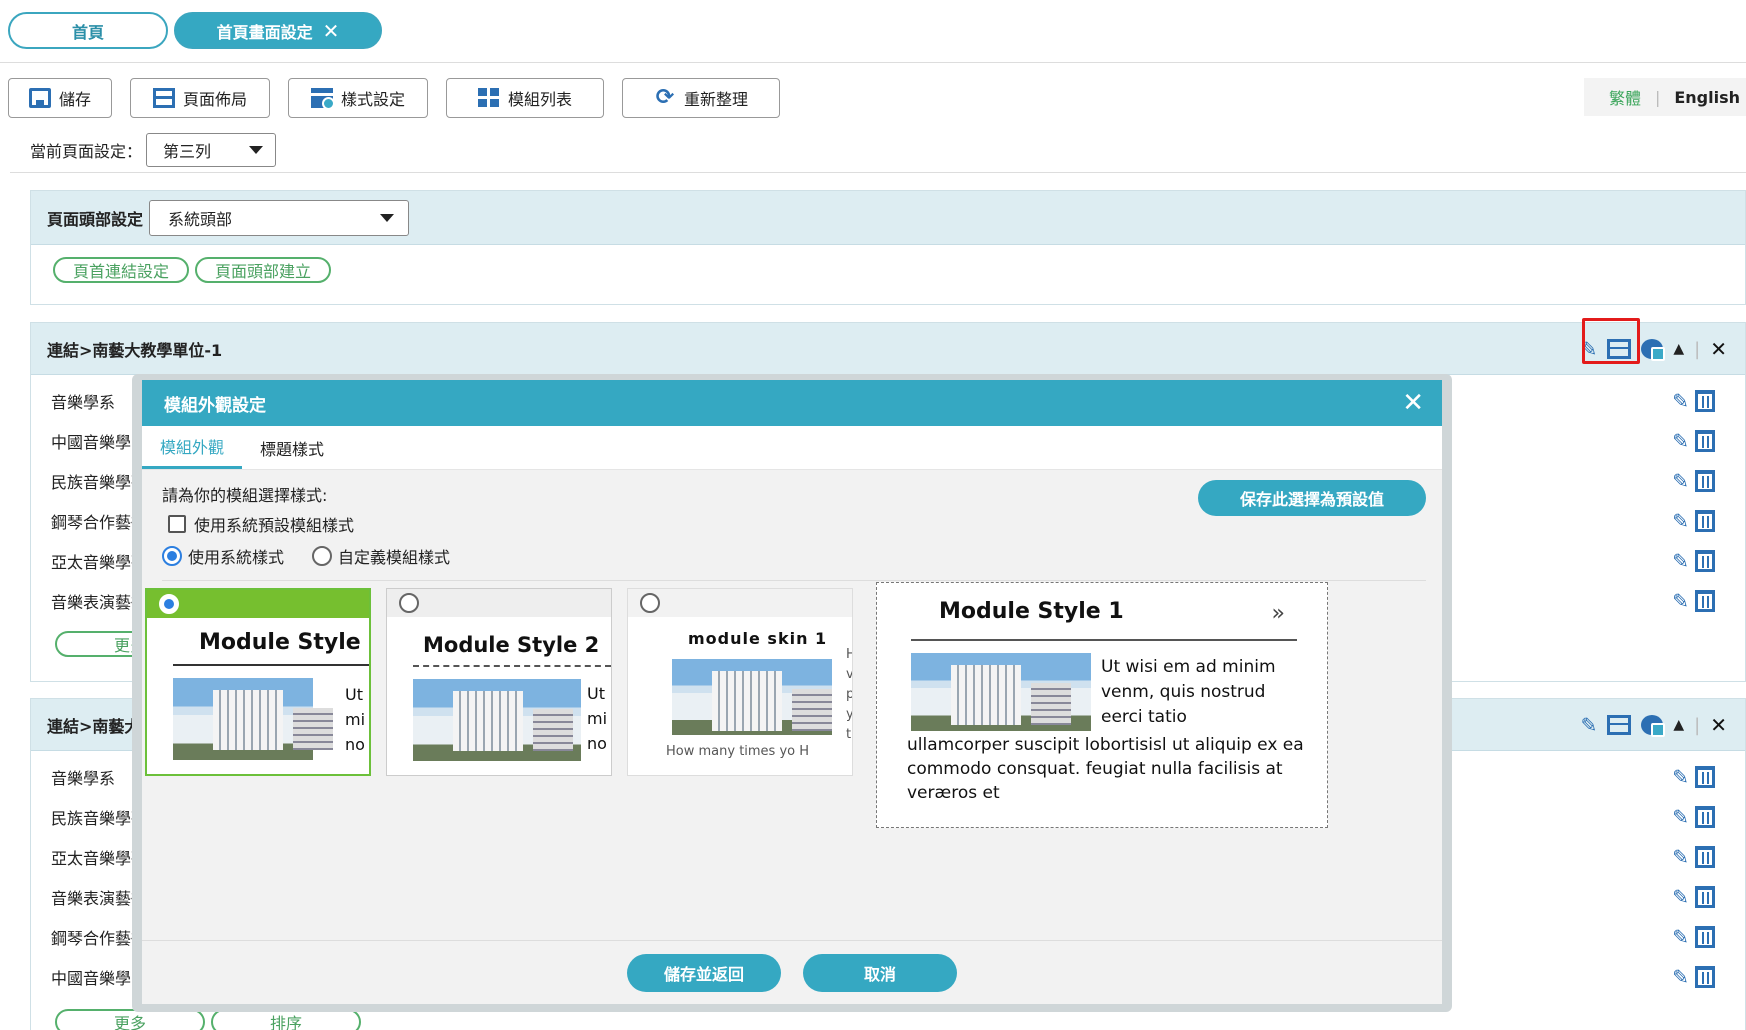 The width and height of the screenshot is (1746, 1030). Describe the element at coordinates (264, 32) in the screenshot. I see `tab-homepage-settings-label: 首頁畫面設定` at that location.